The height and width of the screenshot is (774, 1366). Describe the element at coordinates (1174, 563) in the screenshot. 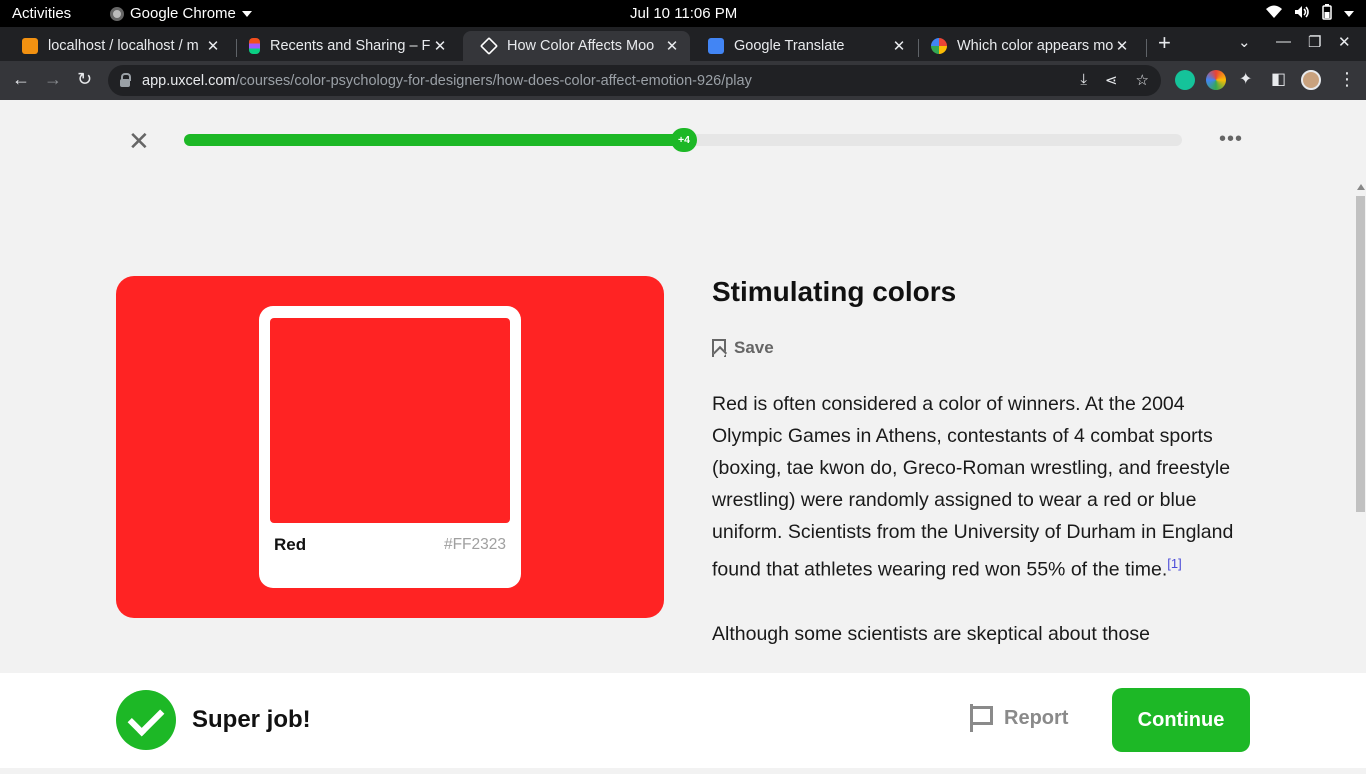

I see `footnote-link: [1]` at that location.